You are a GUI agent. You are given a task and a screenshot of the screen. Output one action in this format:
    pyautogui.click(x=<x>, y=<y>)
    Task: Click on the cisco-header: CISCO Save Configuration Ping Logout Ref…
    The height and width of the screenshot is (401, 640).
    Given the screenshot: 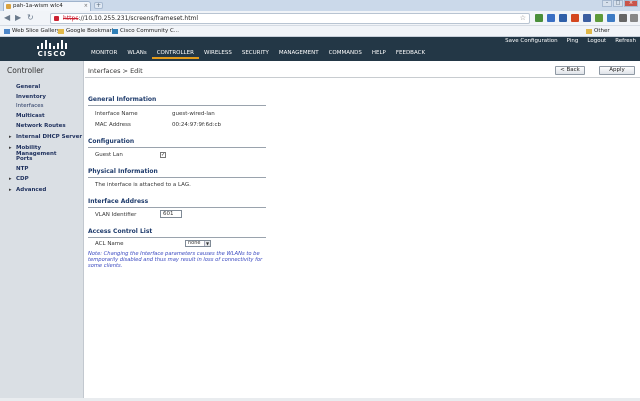 What is the action you would take?
    pyautogui.click(x=320, y=49)
    